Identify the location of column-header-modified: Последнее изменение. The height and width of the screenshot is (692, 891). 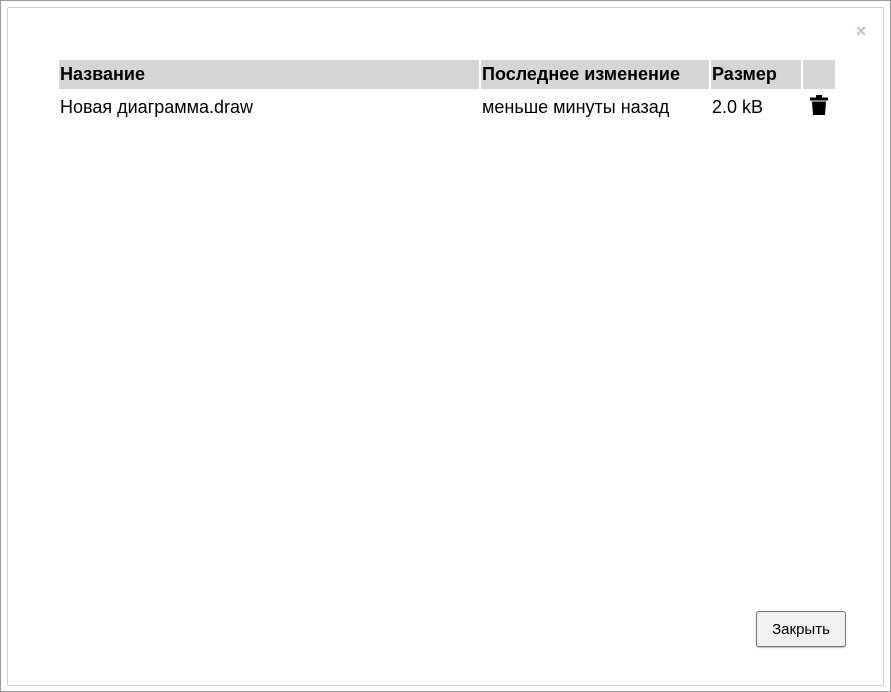
(595, 74).